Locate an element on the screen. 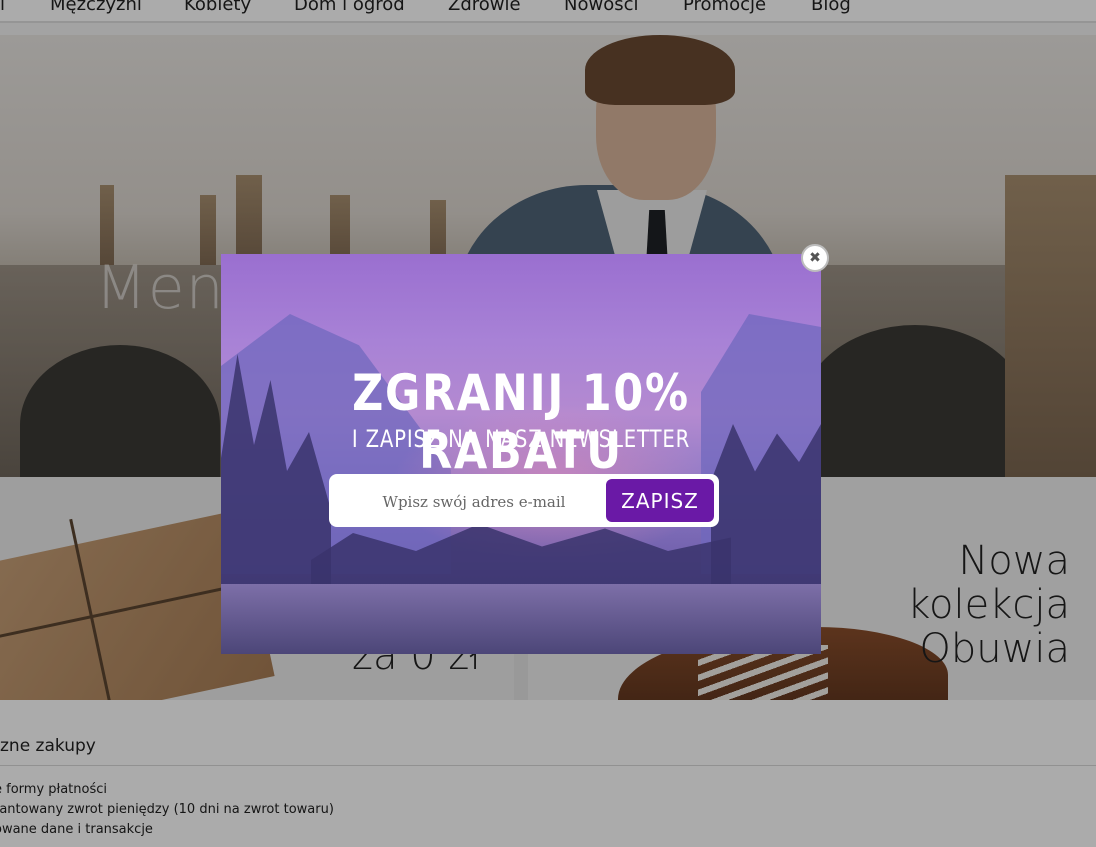 This screenshot has height=847, width=1096. close-icon: ✖ is located at coordinates (815, 258).